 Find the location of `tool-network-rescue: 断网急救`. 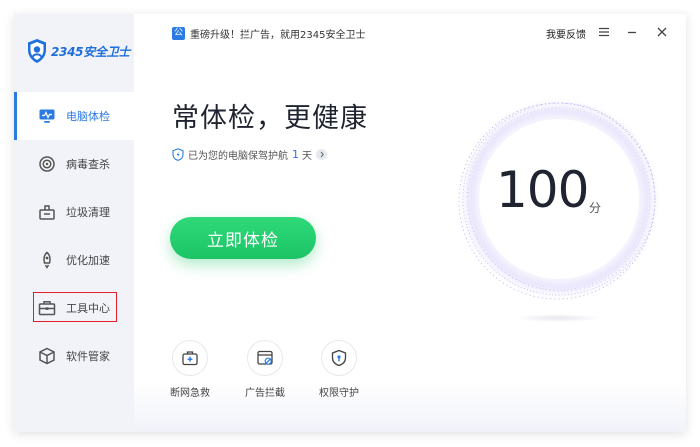

tool-network-rescue: 断网急救 is located at coordinates (190, 375).